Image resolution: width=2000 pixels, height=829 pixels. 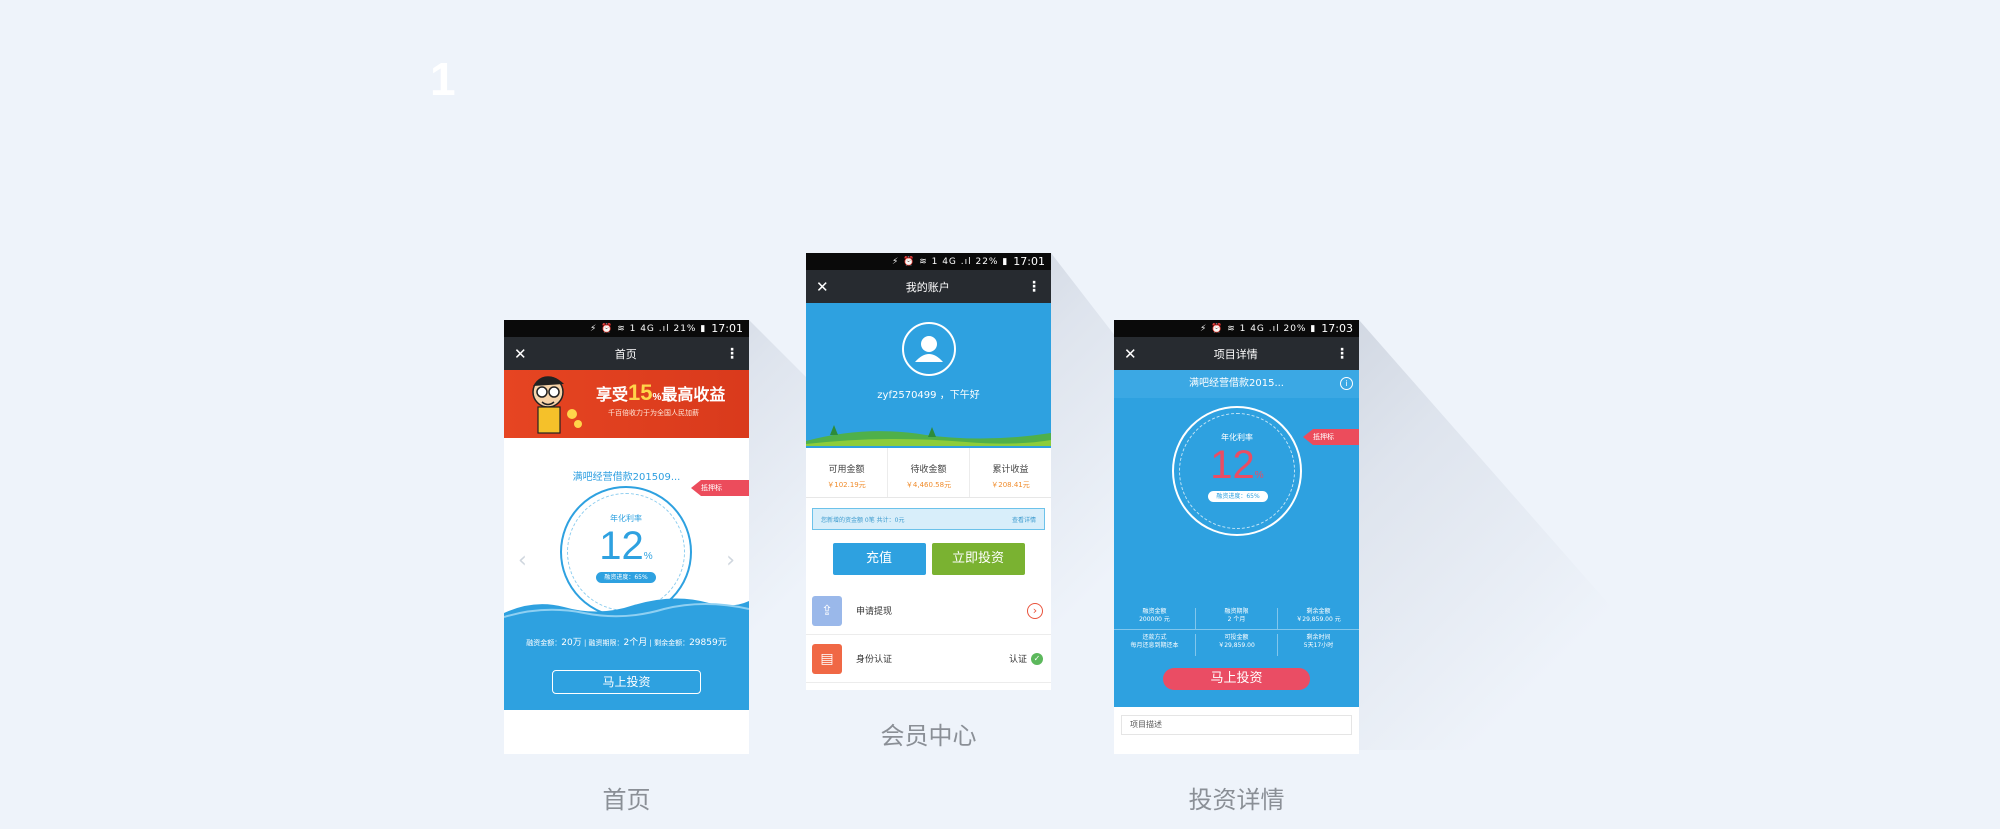 What do you see at coordinates (928, 559) in the screenshot?
I see `action-buttons: 充值 立即投资` at bounding box center [928, 559].